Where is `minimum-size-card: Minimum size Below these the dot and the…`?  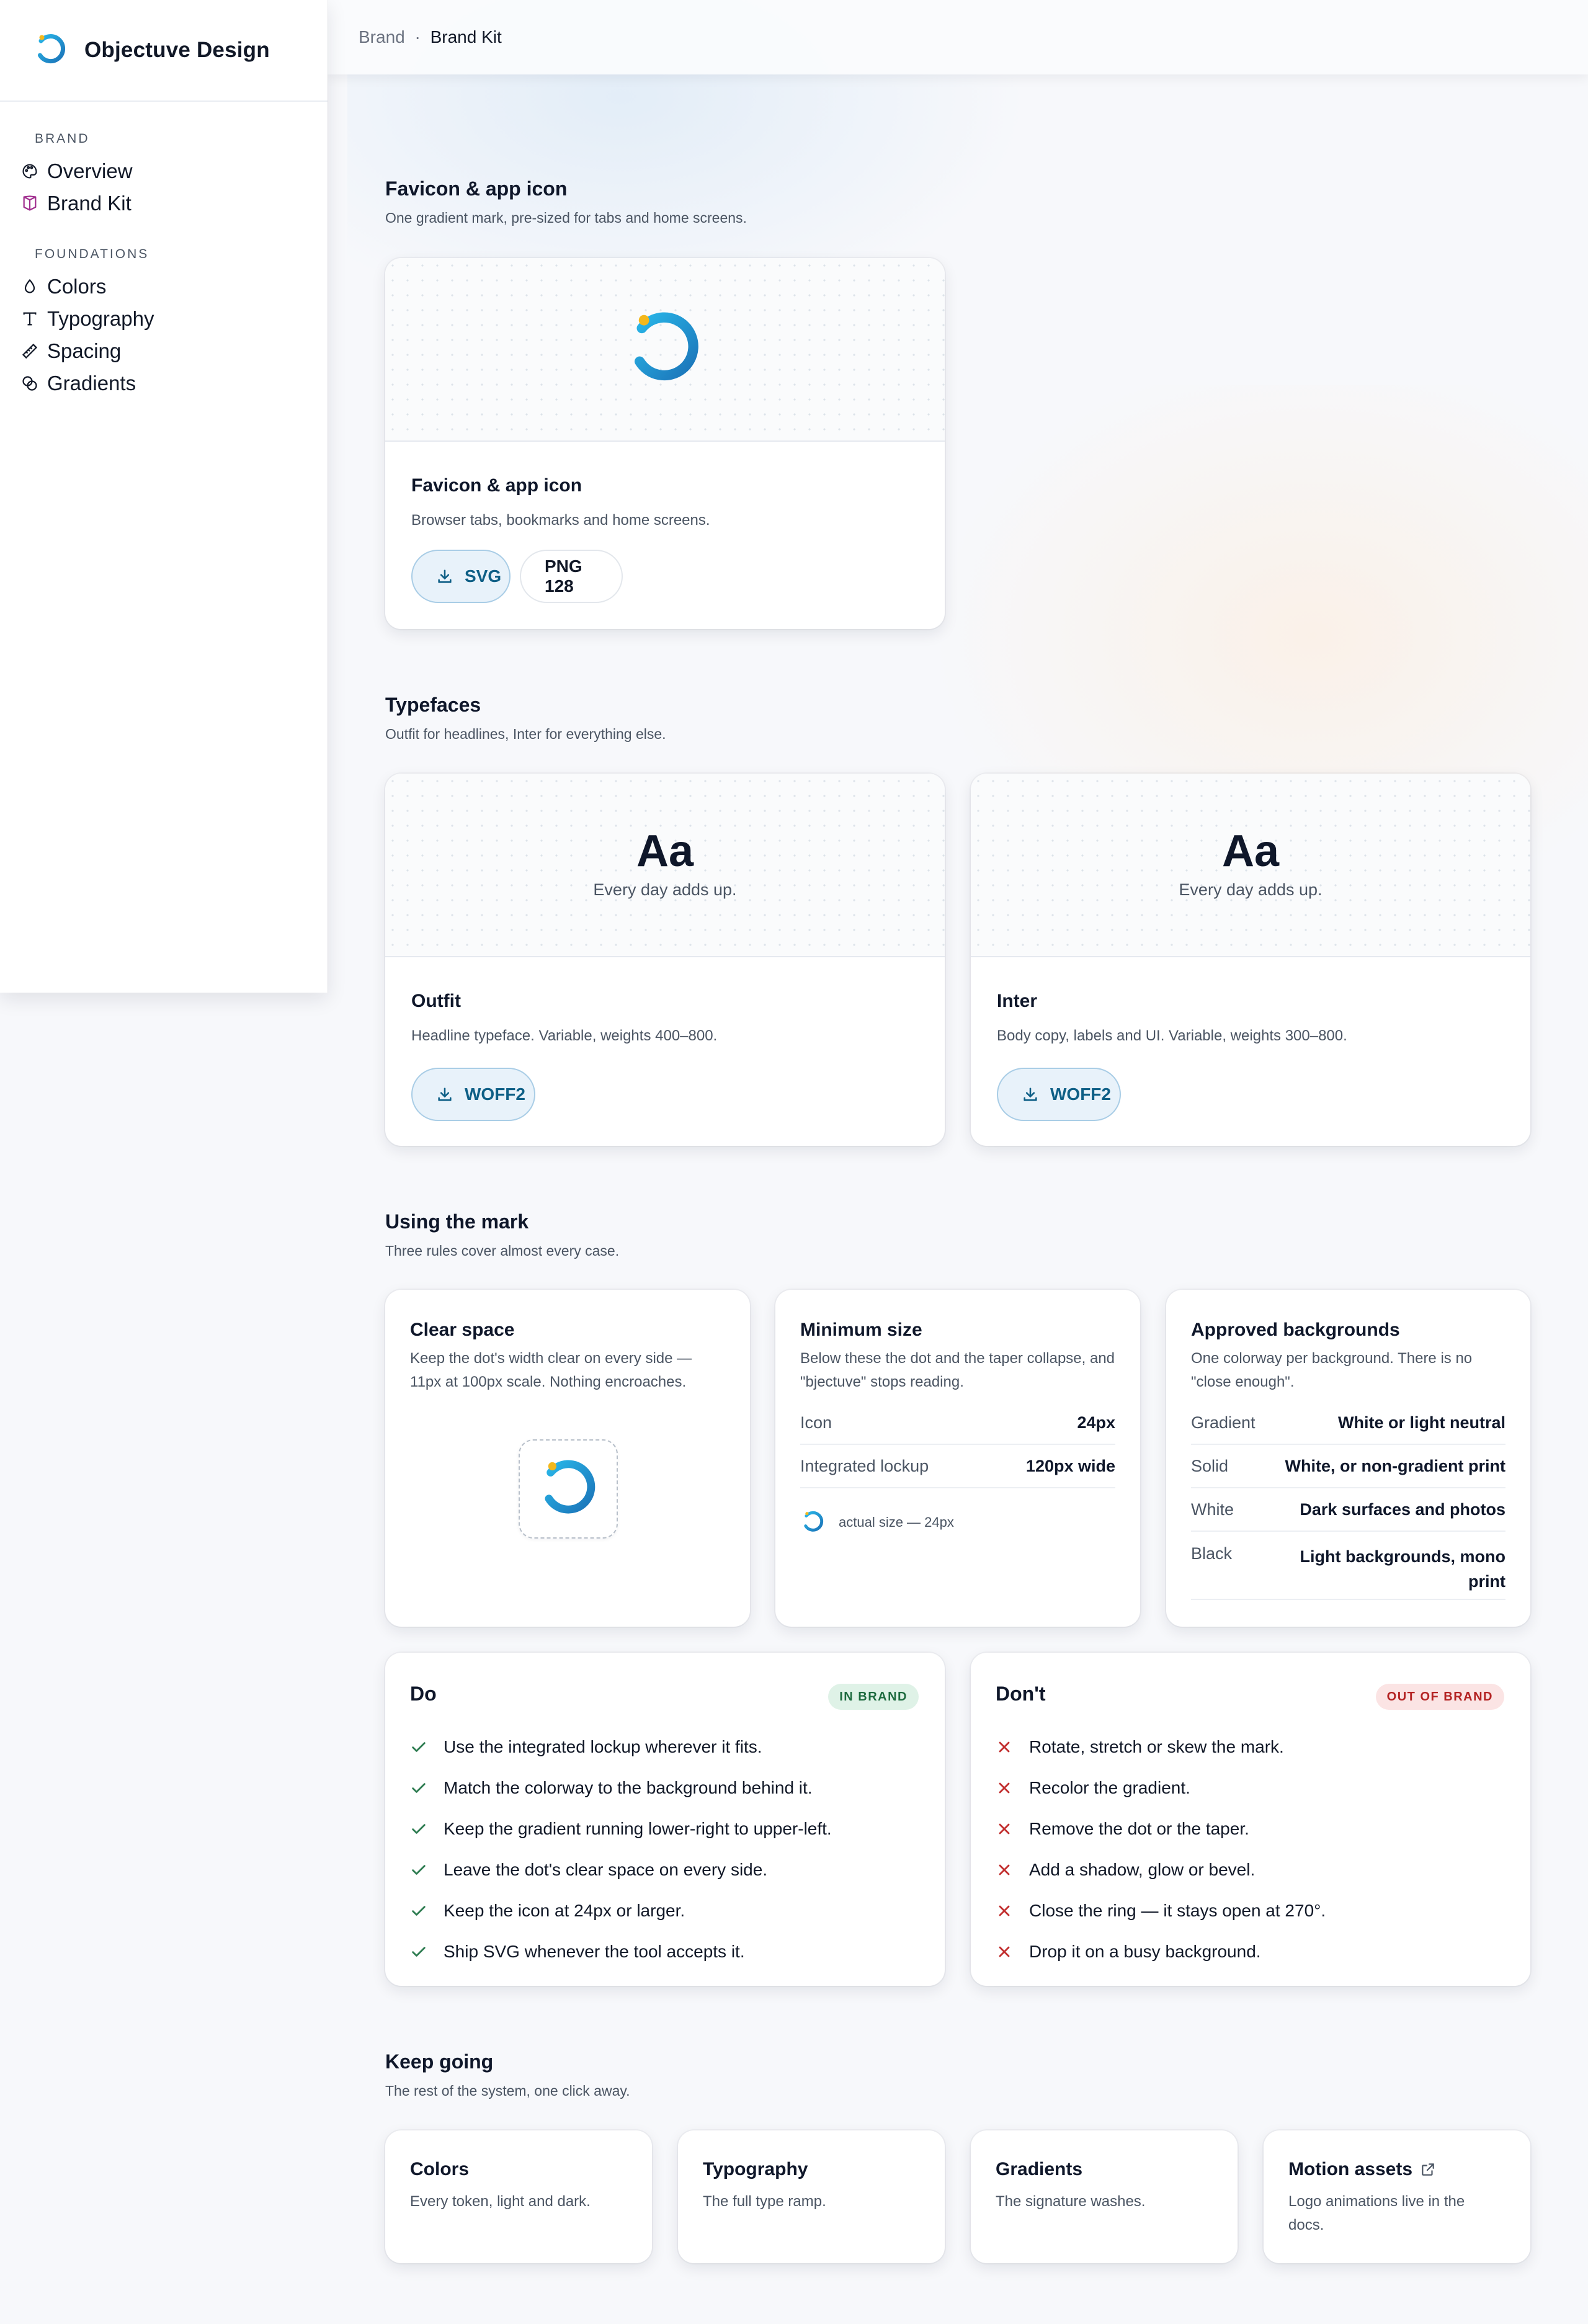 minimum-size-card: Minimum size Below these the dot and the… is located at coordinates (958, 1459).